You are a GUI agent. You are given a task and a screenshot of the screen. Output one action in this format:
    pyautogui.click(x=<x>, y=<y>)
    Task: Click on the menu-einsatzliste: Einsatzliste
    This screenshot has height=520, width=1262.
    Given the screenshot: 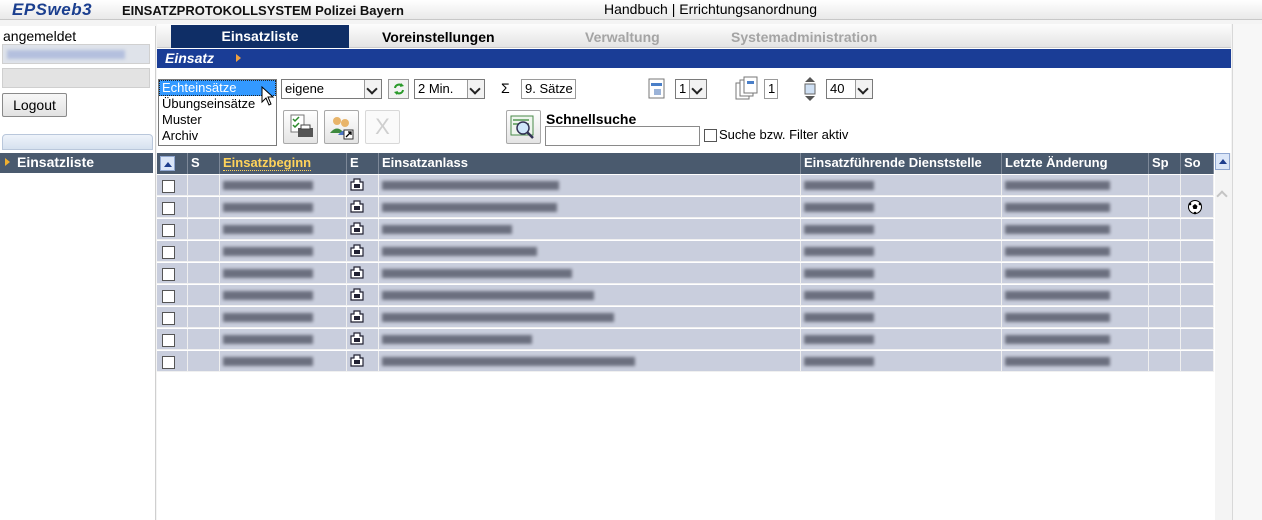 What is the action you would take?
    pyautogui.click(x=260, y=36)
    